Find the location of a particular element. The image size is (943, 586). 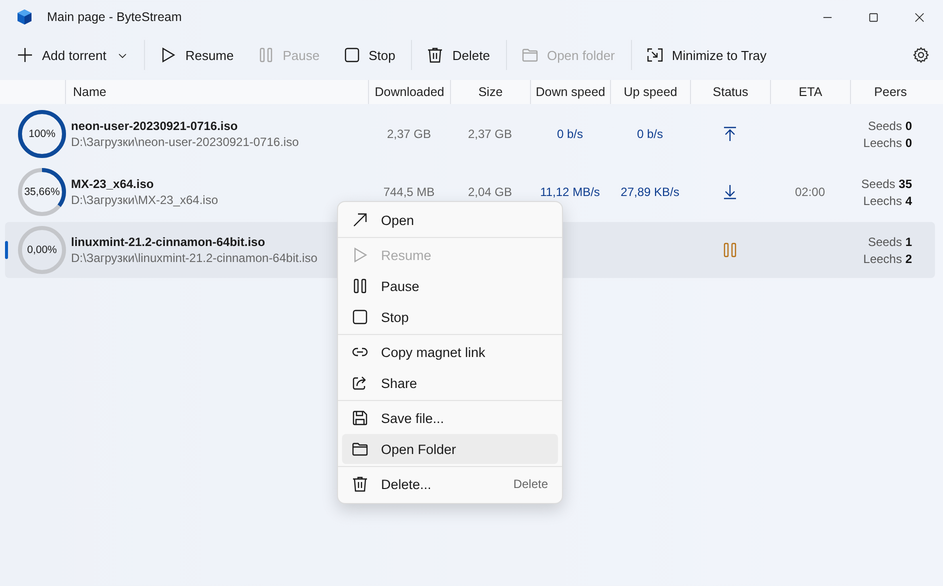

down-speed-cell-text: 0 b/s is located at coordinates (570, 134).